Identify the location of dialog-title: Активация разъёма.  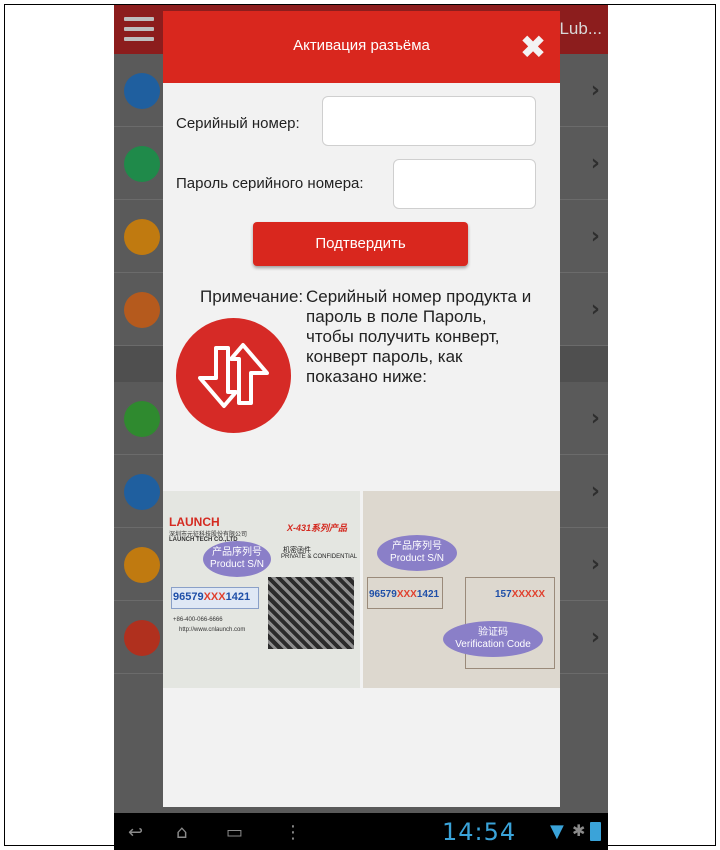
(361, 45).